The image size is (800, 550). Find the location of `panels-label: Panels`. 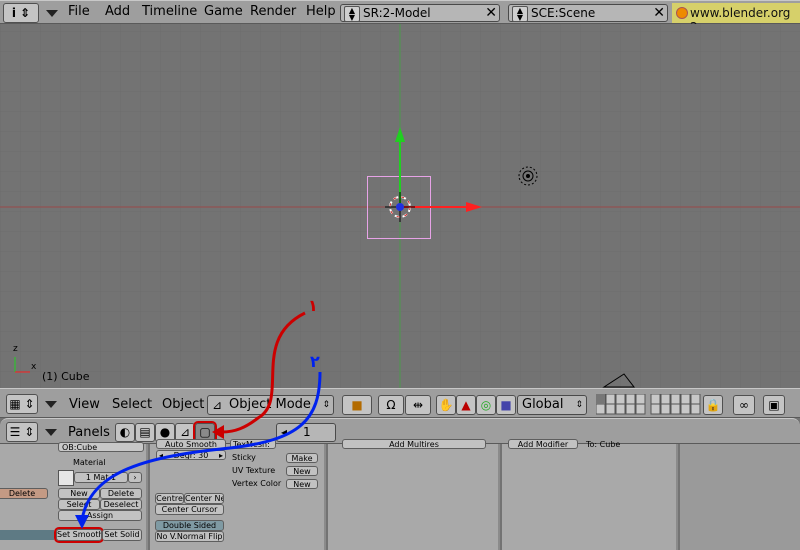

panels-label: Panels is located at coordinates (89, 432).